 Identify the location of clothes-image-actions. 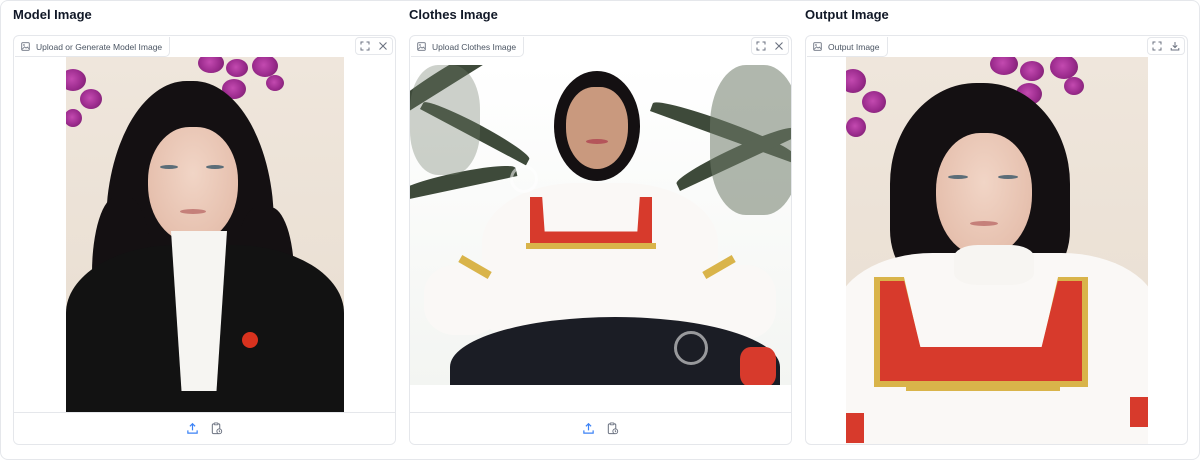
(600, 428).